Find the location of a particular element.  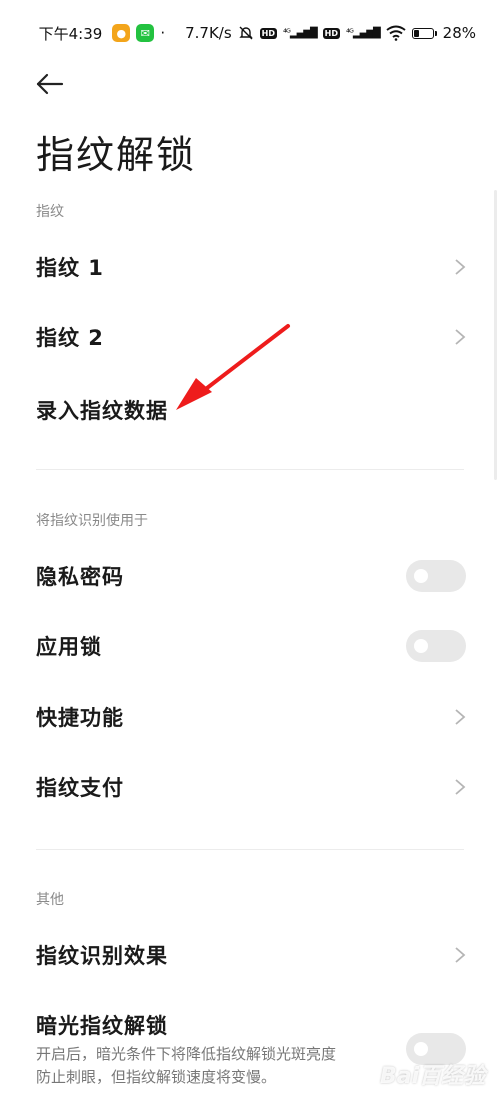

hd-icon: HD is located at coordinates (268, 33).